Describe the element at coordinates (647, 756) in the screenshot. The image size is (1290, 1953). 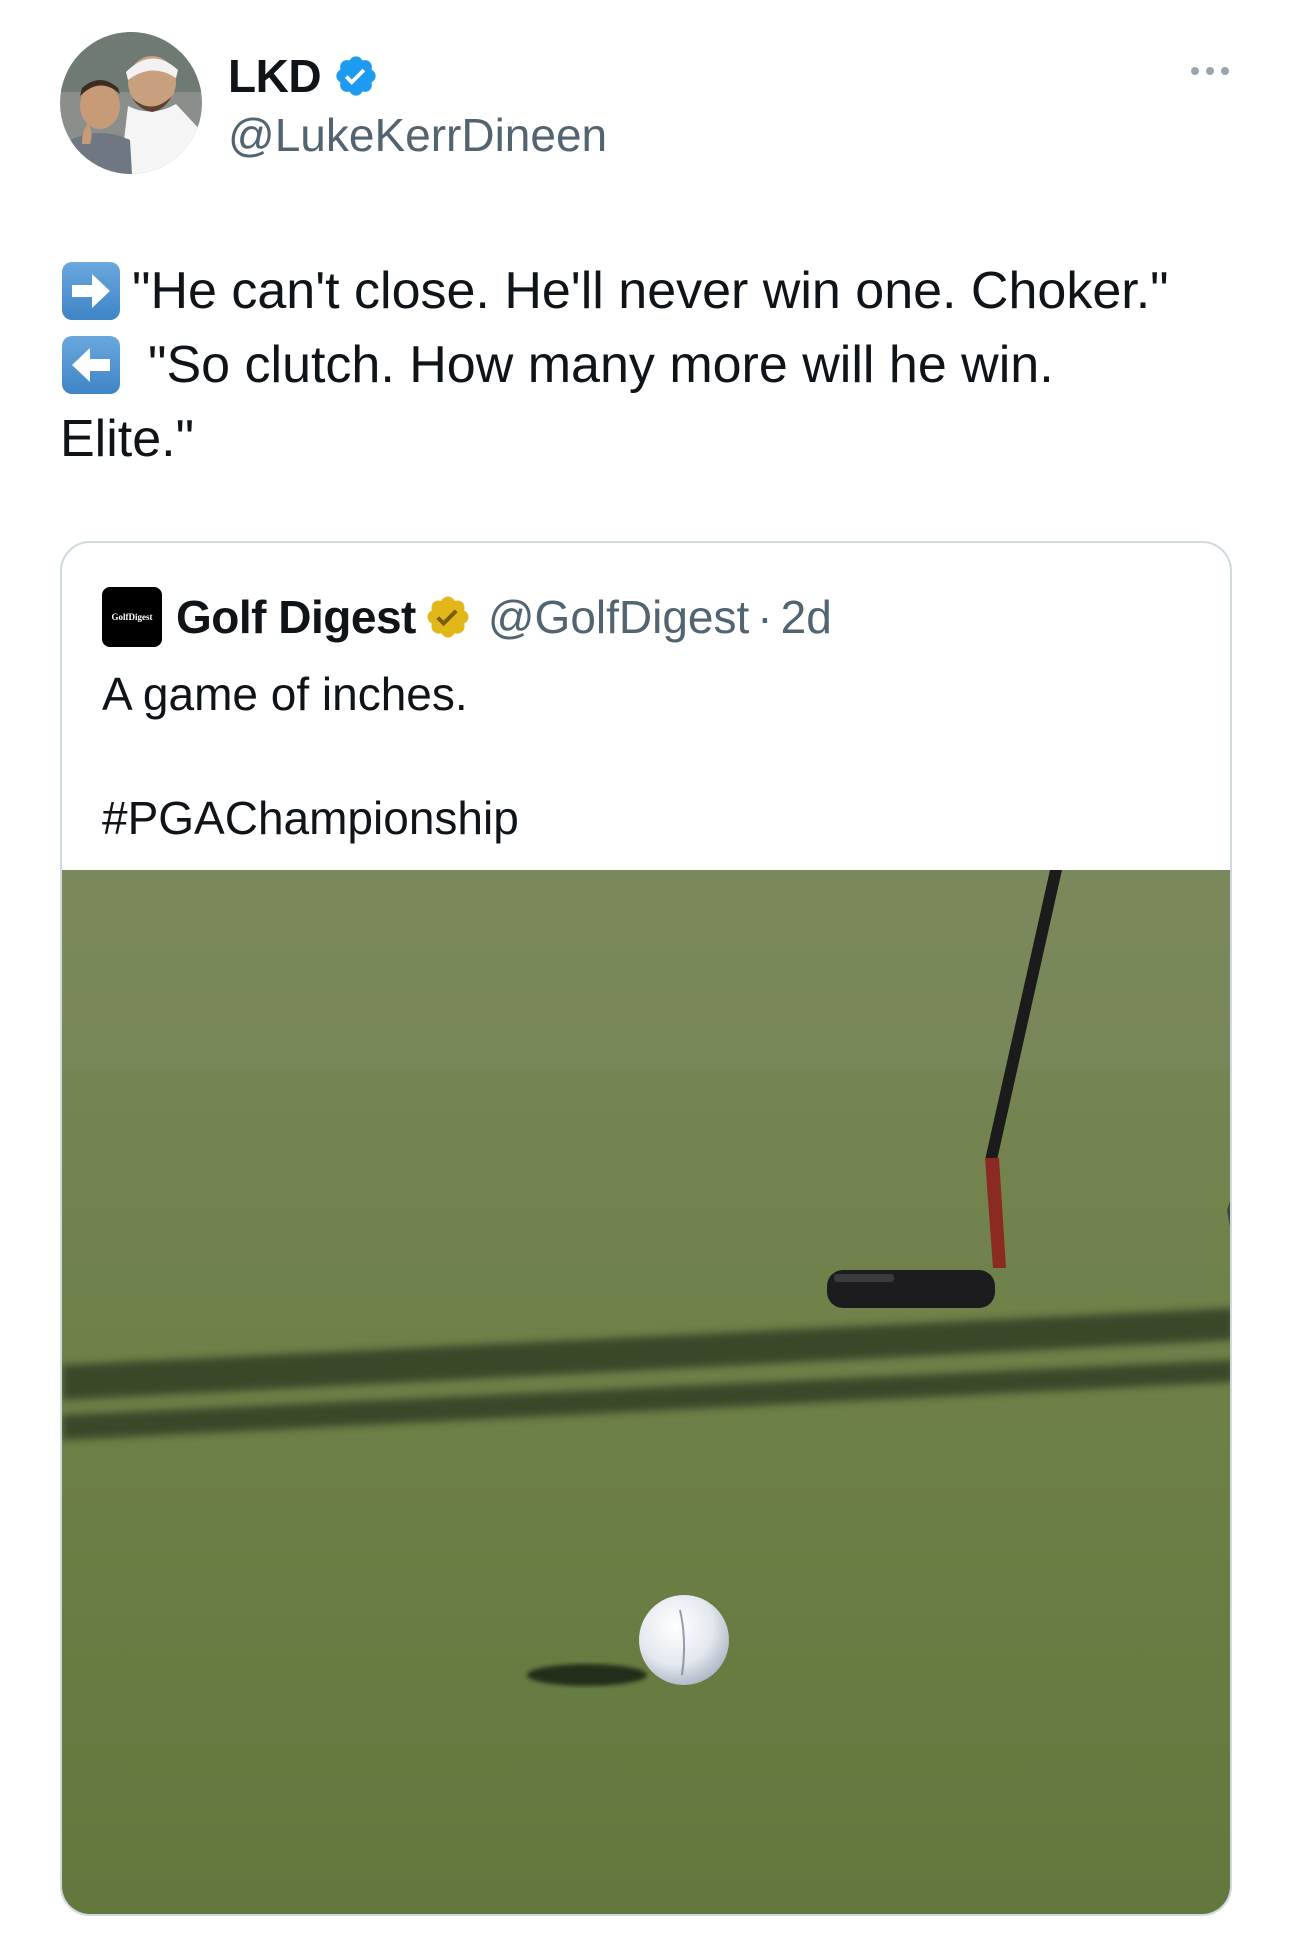
I see `quoted-tweet-text: A game of inches. #PGAChampionship` at that location.